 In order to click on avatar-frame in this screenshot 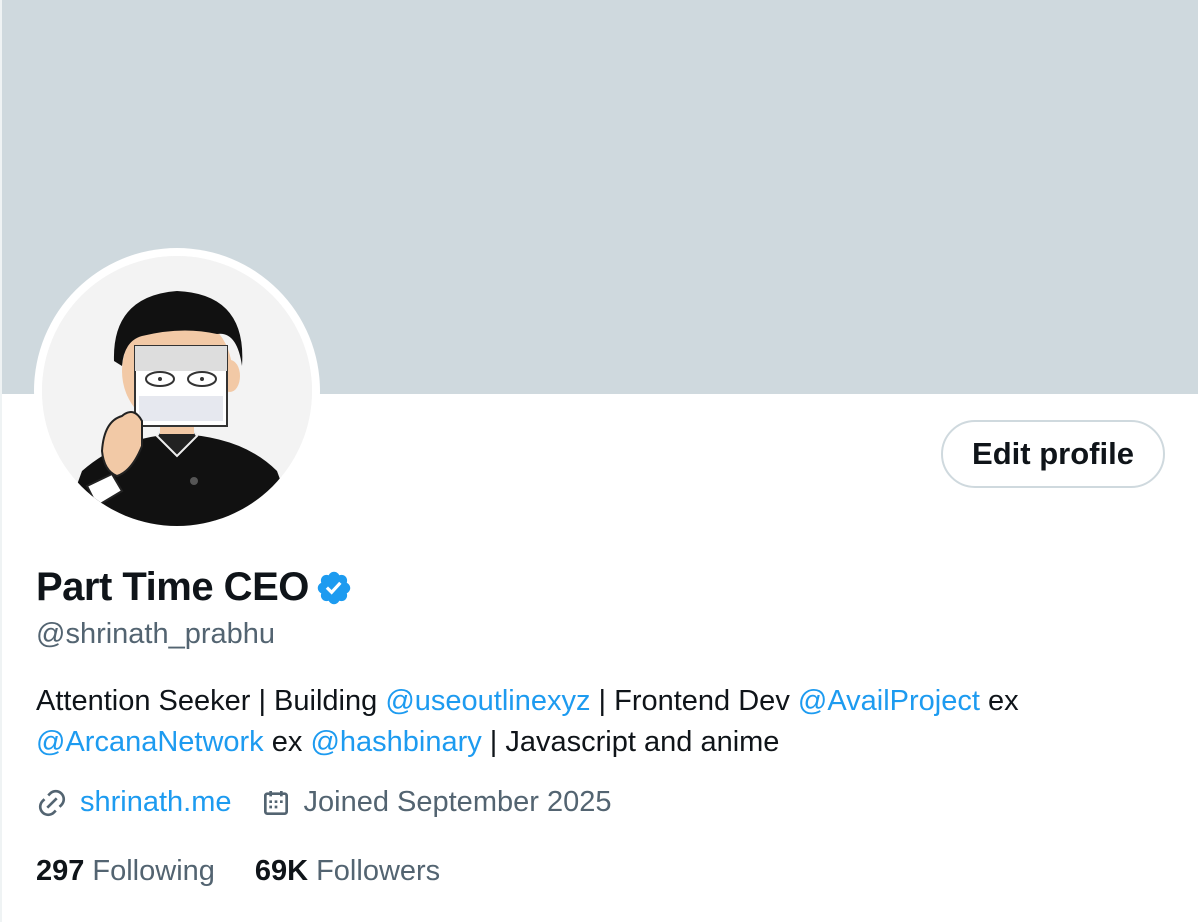, I will do `click(177, 391)`.